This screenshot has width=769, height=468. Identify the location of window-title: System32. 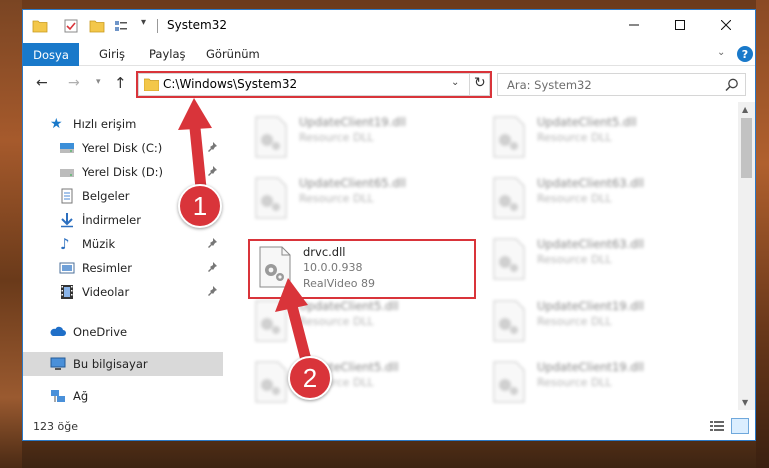
(197, 25).